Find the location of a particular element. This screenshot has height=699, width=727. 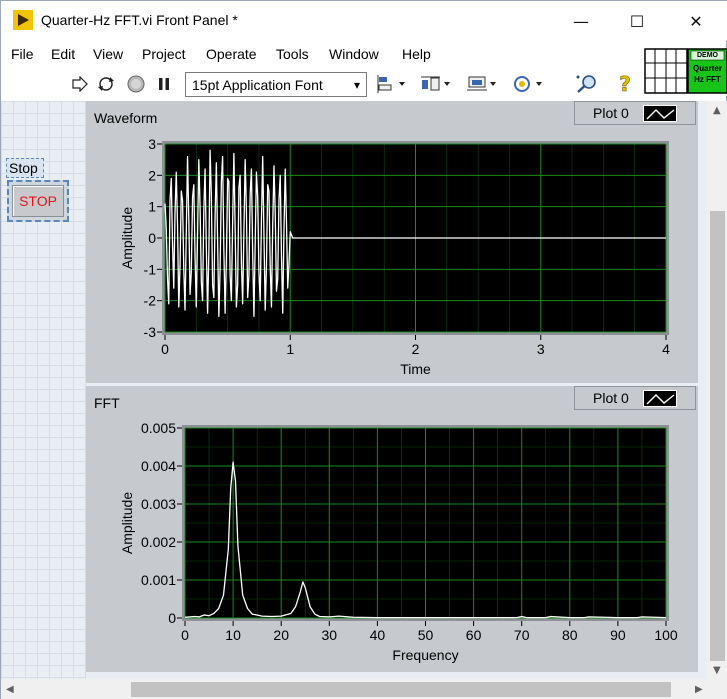

menu-help: Help is located at coordinates (416, 54).